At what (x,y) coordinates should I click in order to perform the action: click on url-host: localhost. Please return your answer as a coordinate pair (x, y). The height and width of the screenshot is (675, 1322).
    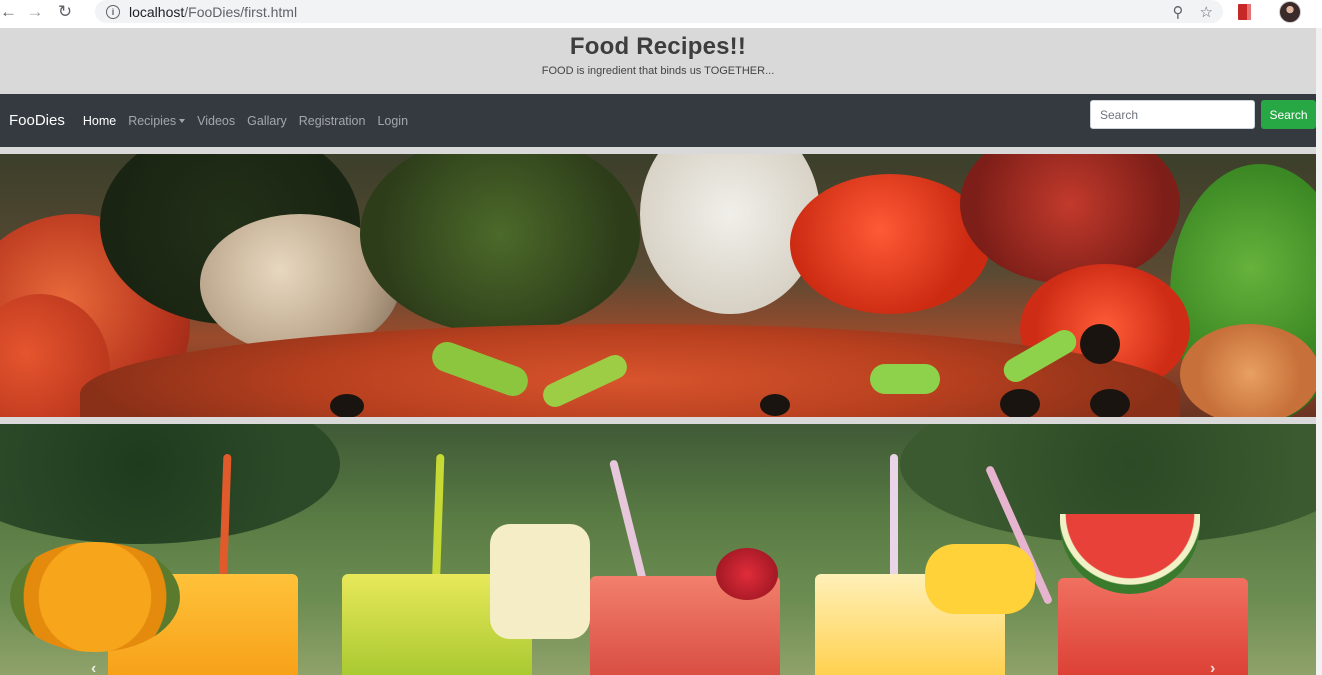
    Looking at the image, I should click on (157, 11).